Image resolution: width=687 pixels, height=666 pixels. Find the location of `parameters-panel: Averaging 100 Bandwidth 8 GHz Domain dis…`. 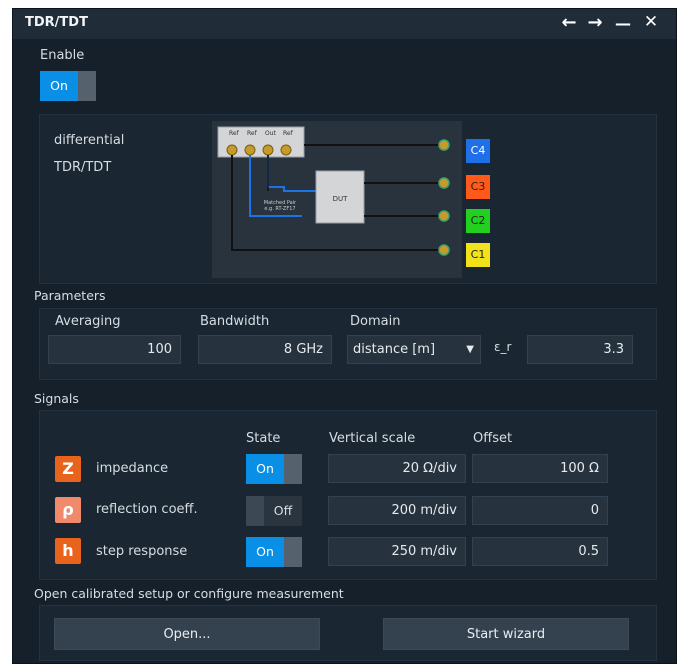

parameters-panel: Averaging 100 Bandwidth 8 GHz Domain dis… is located at coordinates (348, 344).